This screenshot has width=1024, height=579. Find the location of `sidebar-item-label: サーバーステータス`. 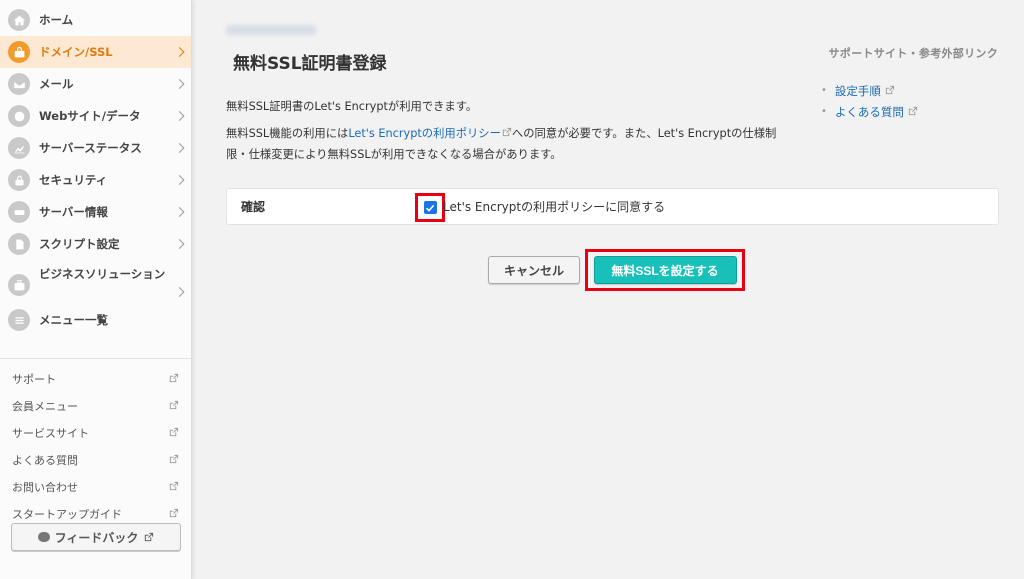

sidebar-item-label: サーバーステータス is located at coordinates (90, 147).